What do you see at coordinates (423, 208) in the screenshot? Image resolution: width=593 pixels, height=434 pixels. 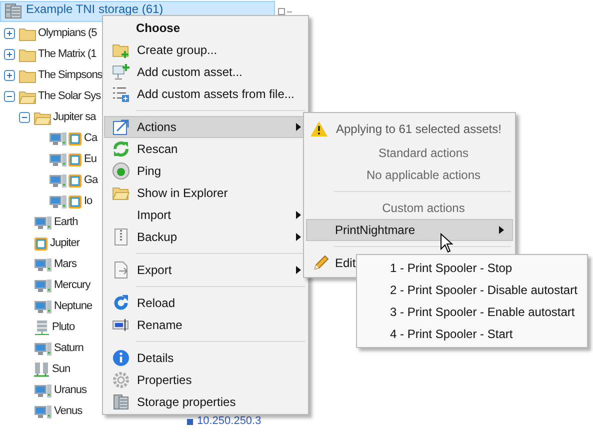 I see `menu-caption: Custom actions` at bounding box center [423, 208].